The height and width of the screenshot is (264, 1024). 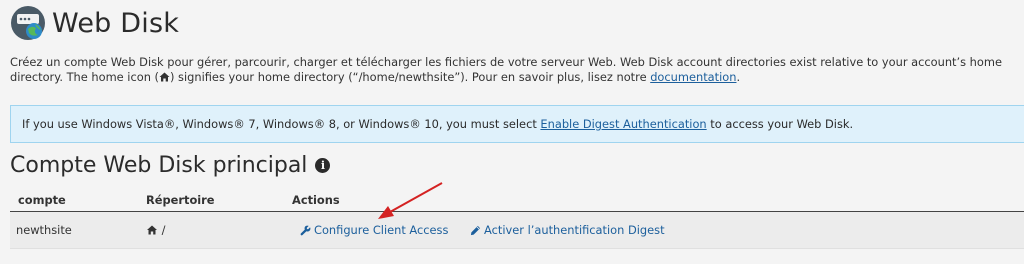 What do you see at coordinates (116, 23) in the screenshot?
I see `page-title: Web Disk` at bounding box center [116, 23].